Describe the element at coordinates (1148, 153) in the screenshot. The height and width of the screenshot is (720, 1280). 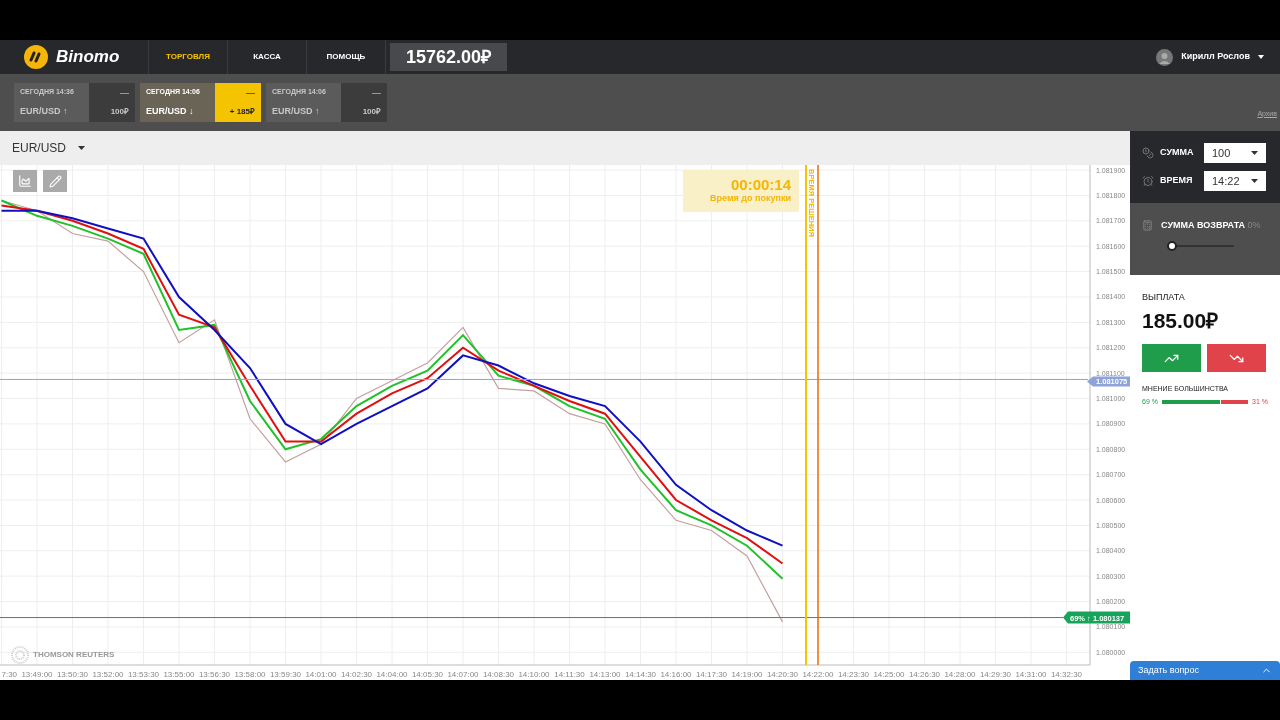
I see `coins-icon` at that location.